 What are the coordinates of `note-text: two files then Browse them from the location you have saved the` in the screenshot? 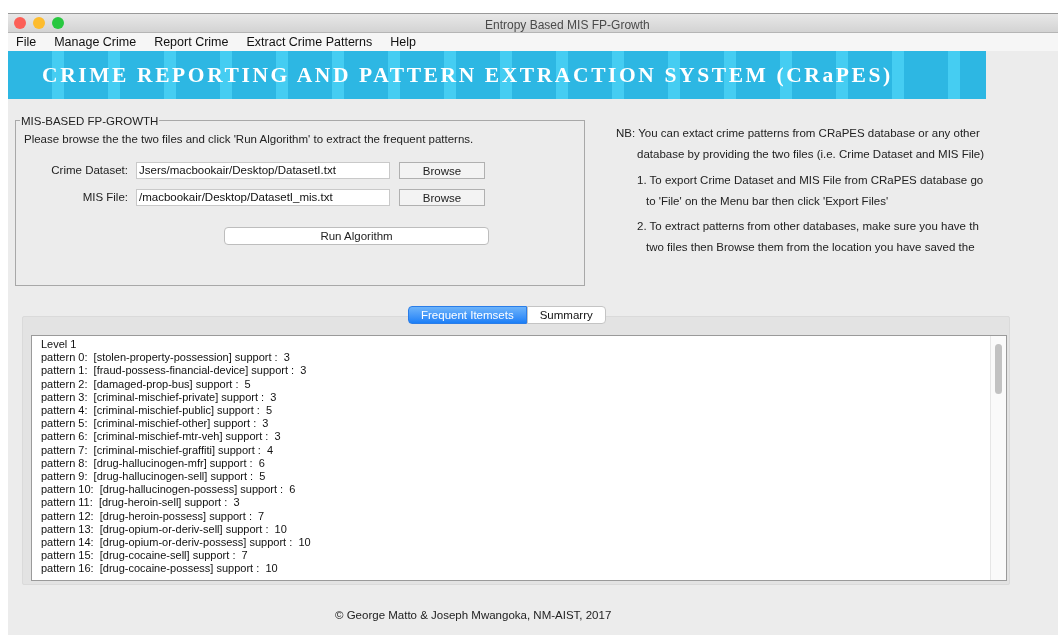 It's located at (810, 248).